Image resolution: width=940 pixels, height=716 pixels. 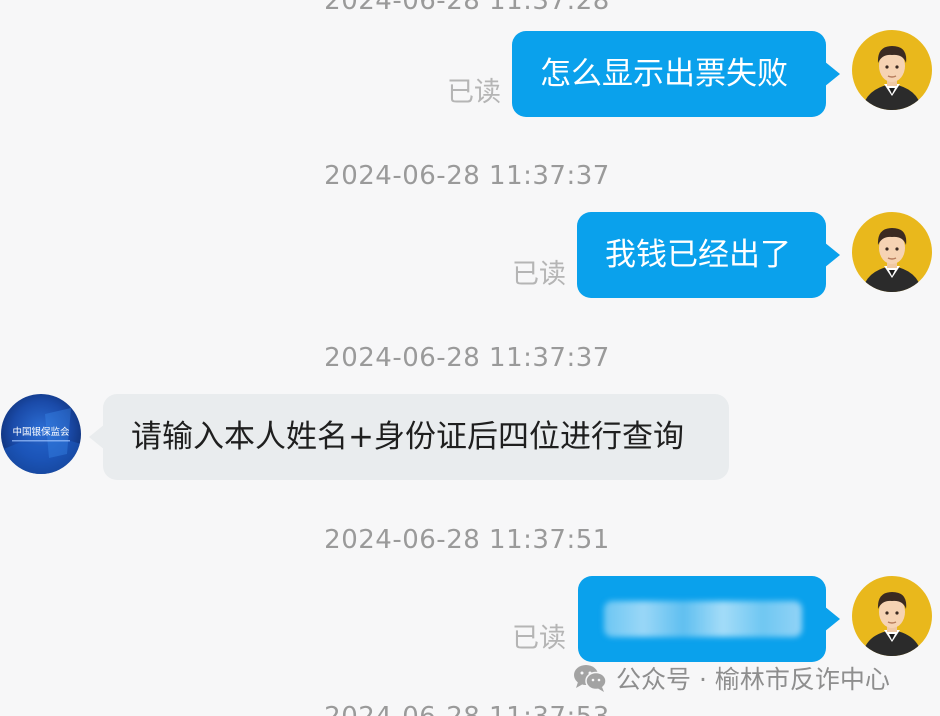 I want to click on timestamp: 2024-06-28 11:37:51, so click(x=467, y=540).